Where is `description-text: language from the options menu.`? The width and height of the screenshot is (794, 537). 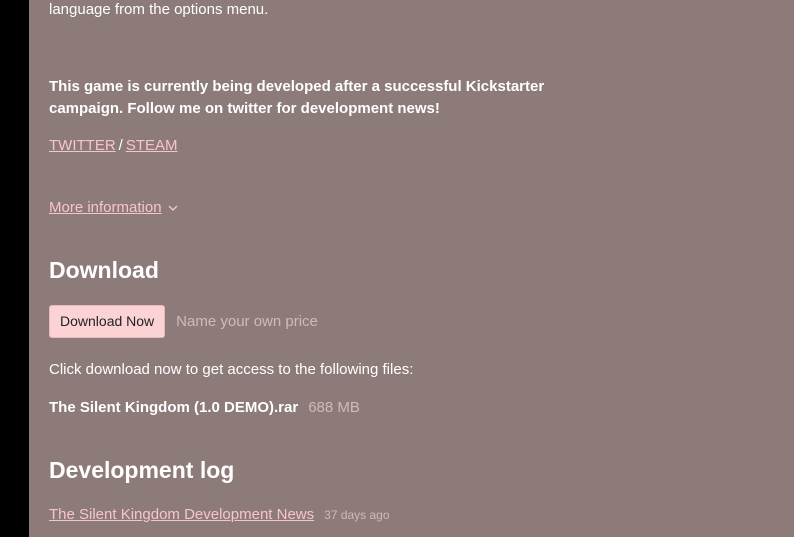
description-text: language from the options menu. is located at coordinates (159, 9).